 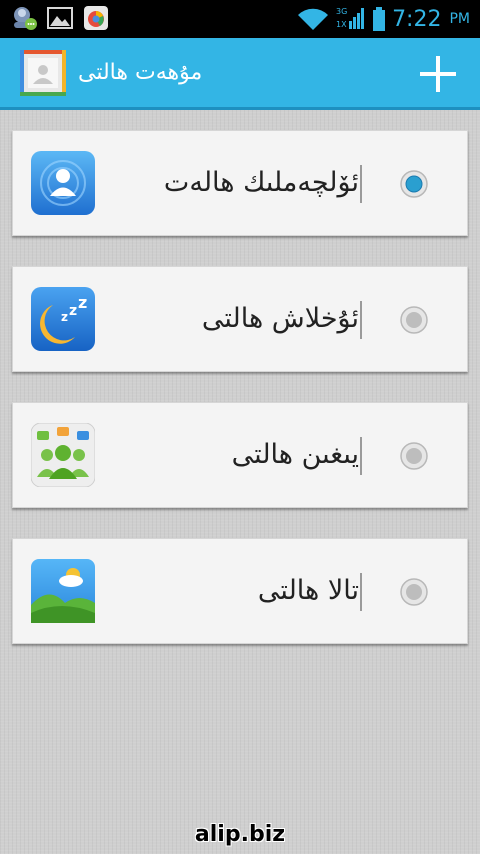 What do you see at coordinates (96, 18) in the screenshot?
I see `app-notification-icon` at bounding box center [96, 18].